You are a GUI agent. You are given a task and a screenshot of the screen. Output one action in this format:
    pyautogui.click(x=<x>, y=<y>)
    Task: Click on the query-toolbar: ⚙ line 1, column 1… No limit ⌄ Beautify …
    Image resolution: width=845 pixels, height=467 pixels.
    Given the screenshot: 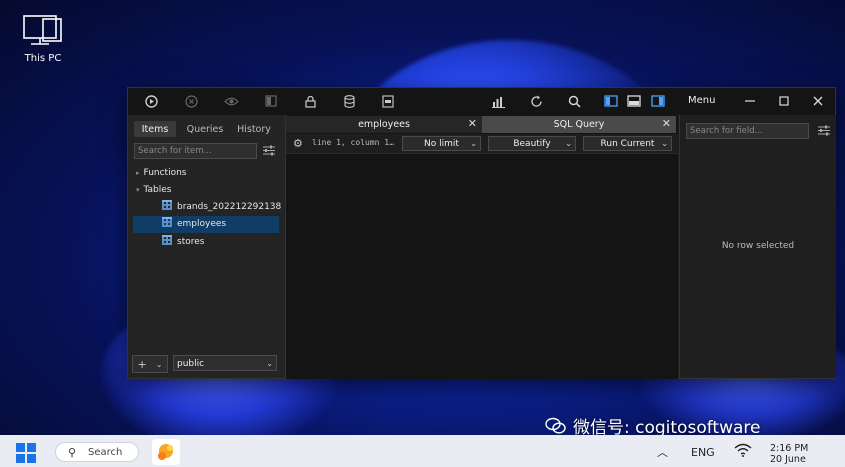 What is the action you would take?
    pyautogui.click(x=482, y=143)
    